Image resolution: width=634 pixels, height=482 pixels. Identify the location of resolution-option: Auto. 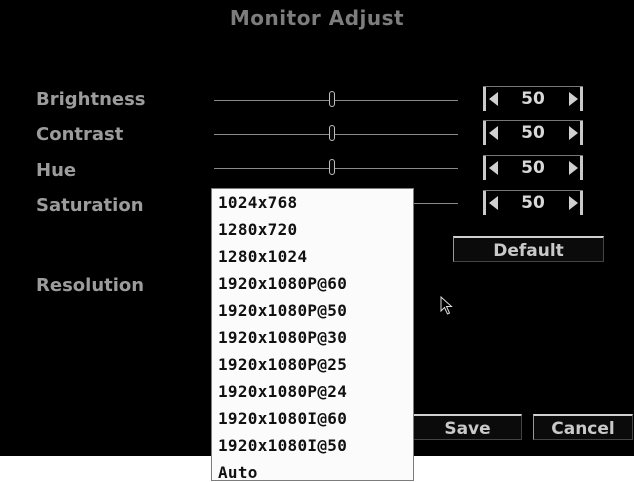
(238, 472).